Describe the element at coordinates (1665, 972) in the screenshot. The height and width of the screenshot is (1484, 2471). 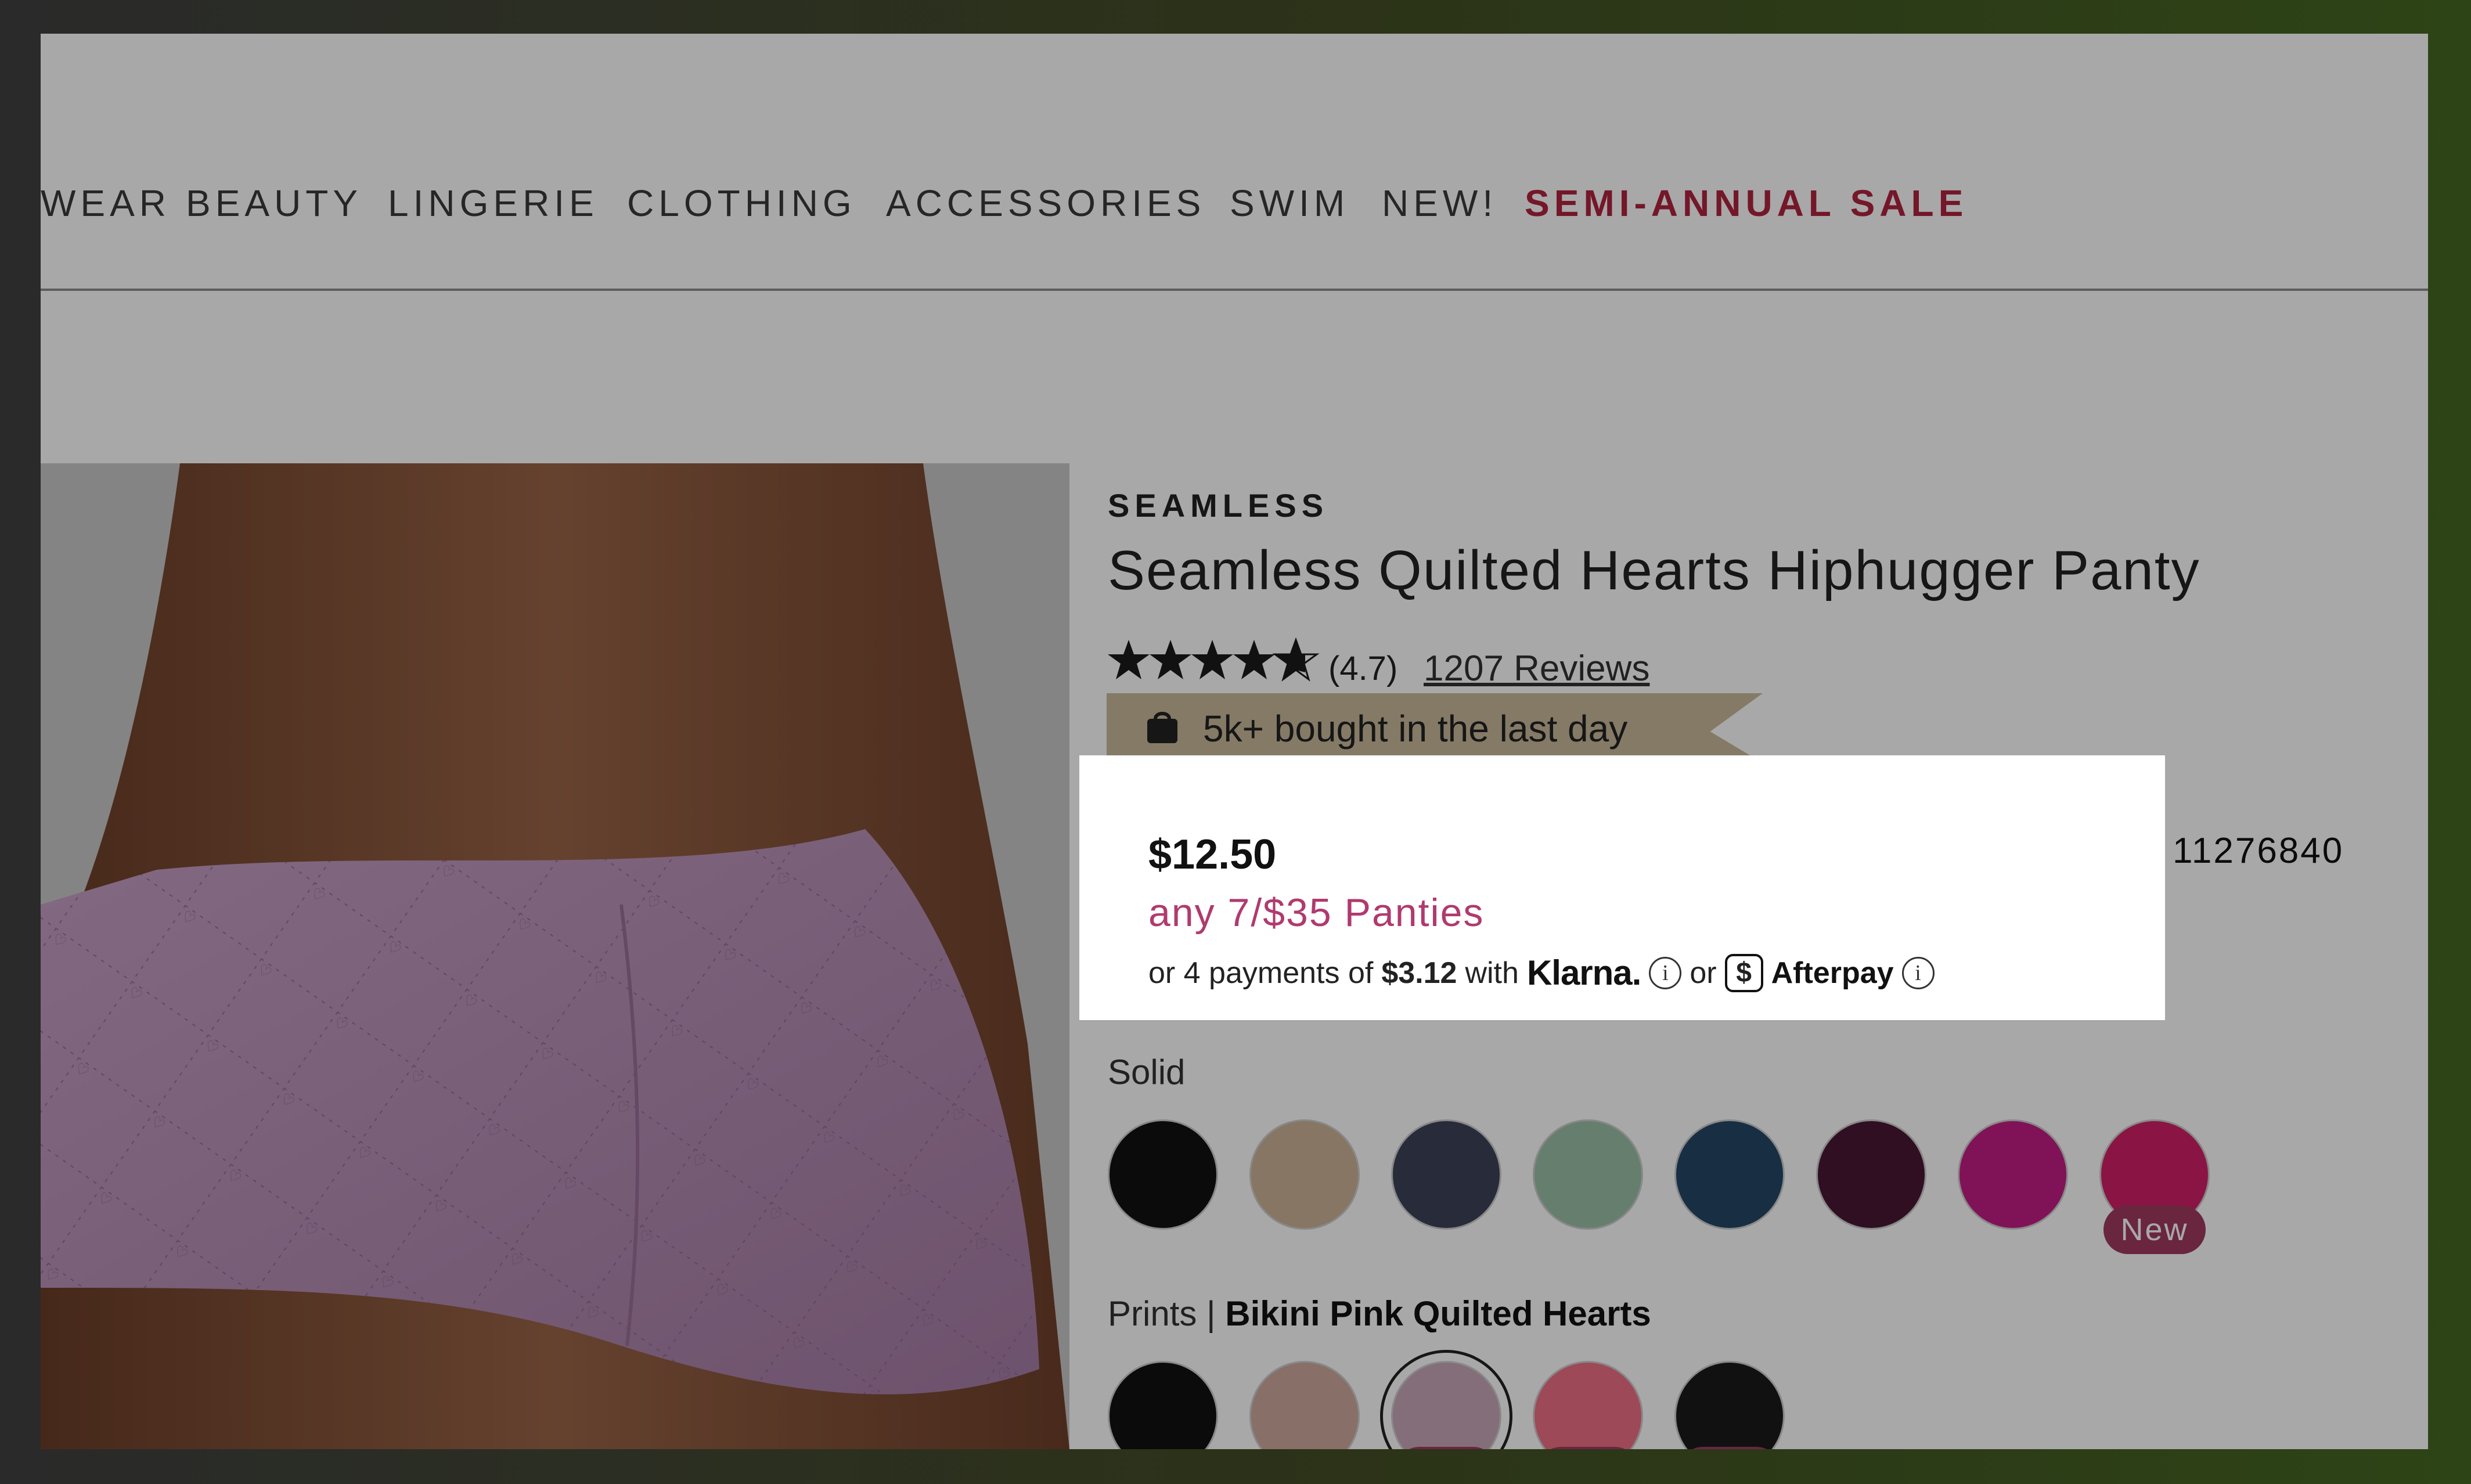
I see `klarna-info-icon: i` at that location.